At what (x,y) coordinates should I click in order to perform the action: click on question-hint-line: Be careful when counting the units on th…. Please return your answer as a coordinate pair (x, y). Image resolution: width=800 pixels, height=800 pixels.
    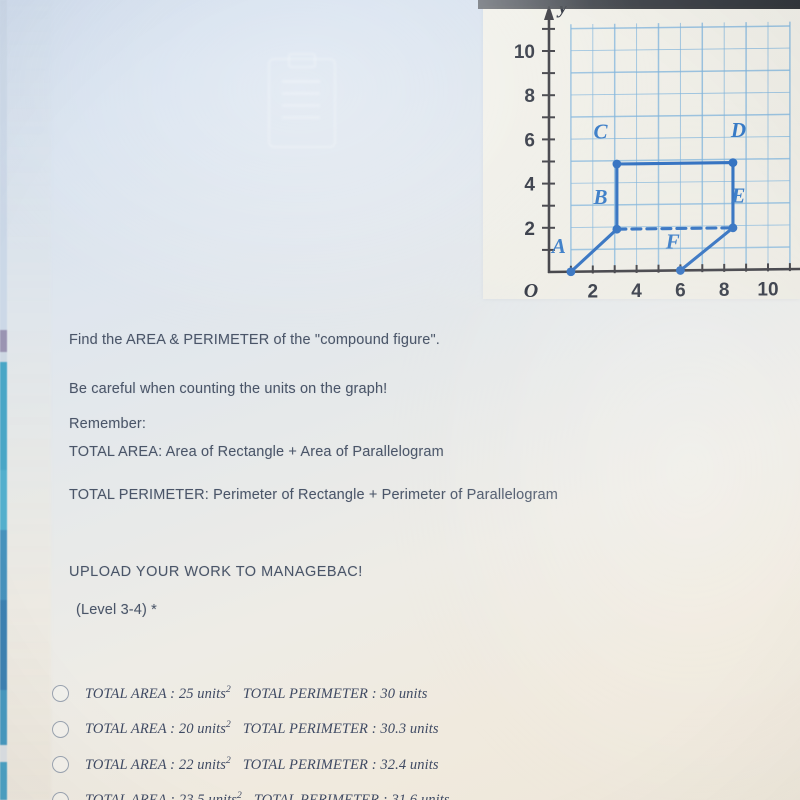
    Looking at the image, I should click on (228, 389).